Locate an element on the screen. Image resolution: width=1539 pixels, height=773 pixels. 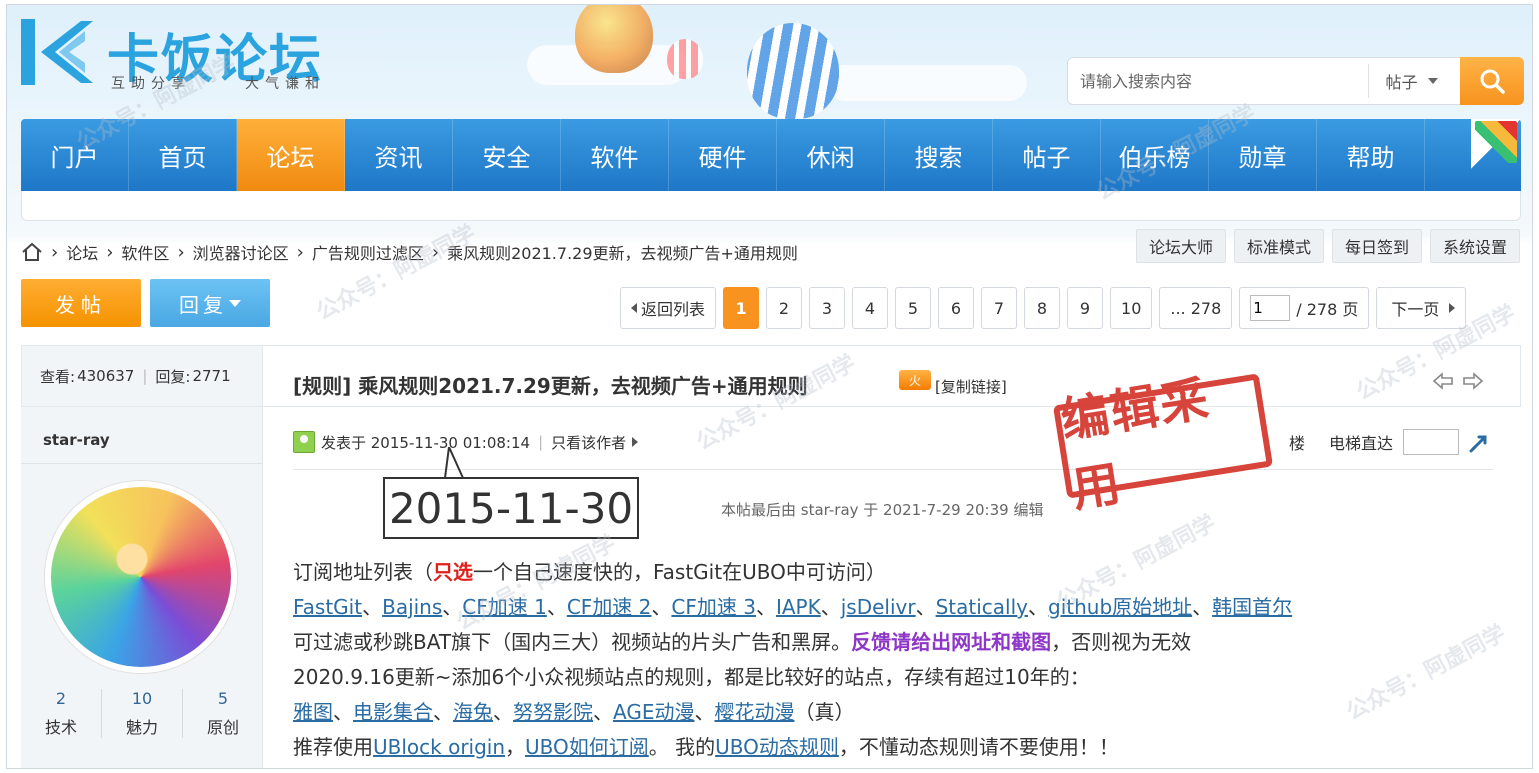
link-cf2: CF加速 2 is located at coordinates (609, 607).